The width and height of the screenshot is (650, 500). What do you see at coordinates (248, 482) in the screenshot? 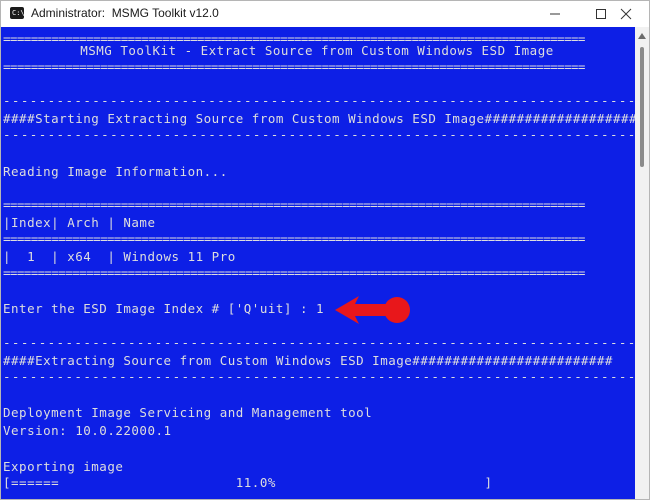
I see `export-progress-bar: [====== 11.0% ]` at bounding box center [248, 482].